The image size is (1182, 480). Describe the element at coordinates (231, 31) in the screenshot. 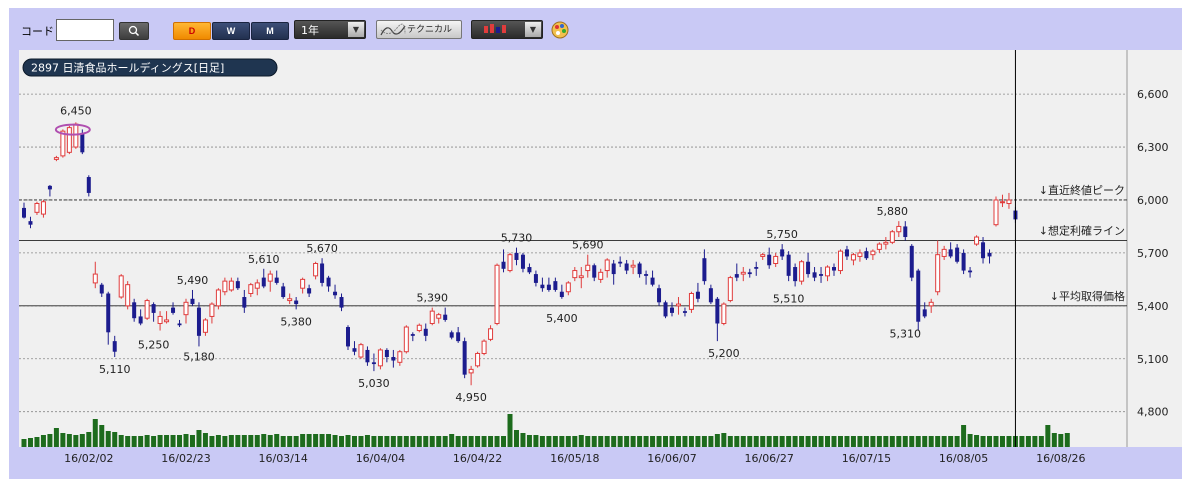

I see `period-weekly-button: W` at that location.